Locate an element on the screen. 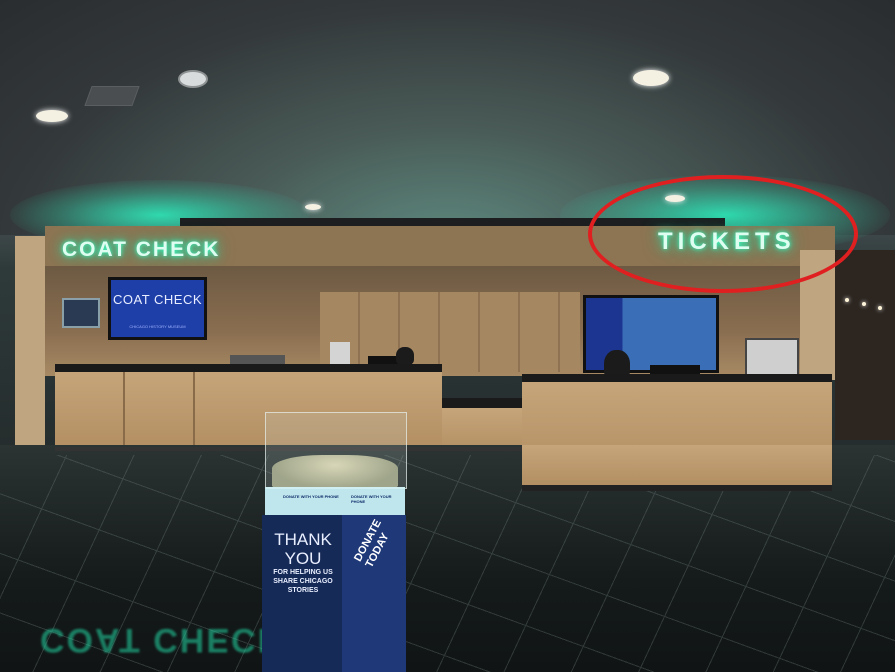 The image size is (895, 672). counter-top-left is located at coordinates (248, 368).